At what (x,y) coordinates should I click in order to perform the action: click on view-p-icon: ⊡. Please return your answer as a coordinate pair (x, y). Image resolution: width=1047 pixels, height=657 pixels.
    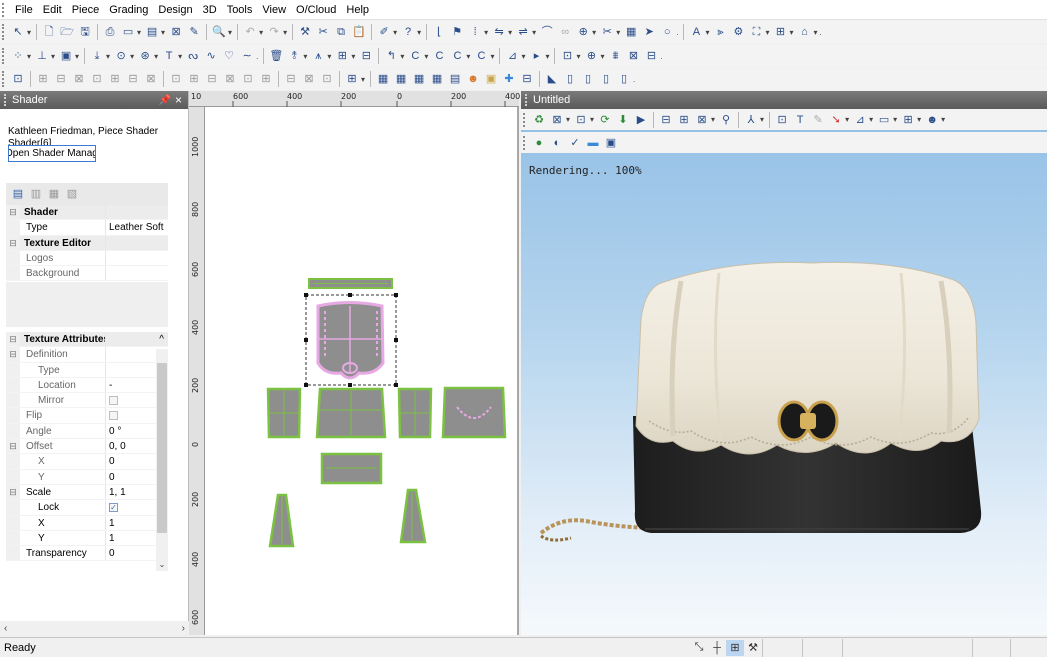
    Looking at the image, I should click on (327, 79).